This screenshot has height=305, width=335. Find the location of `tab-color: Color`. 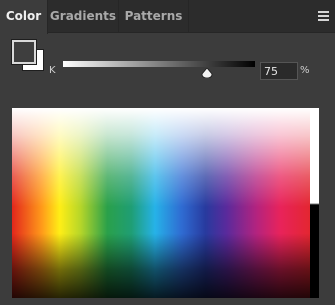

tab-color: Color is located at coordinates (24, 17).